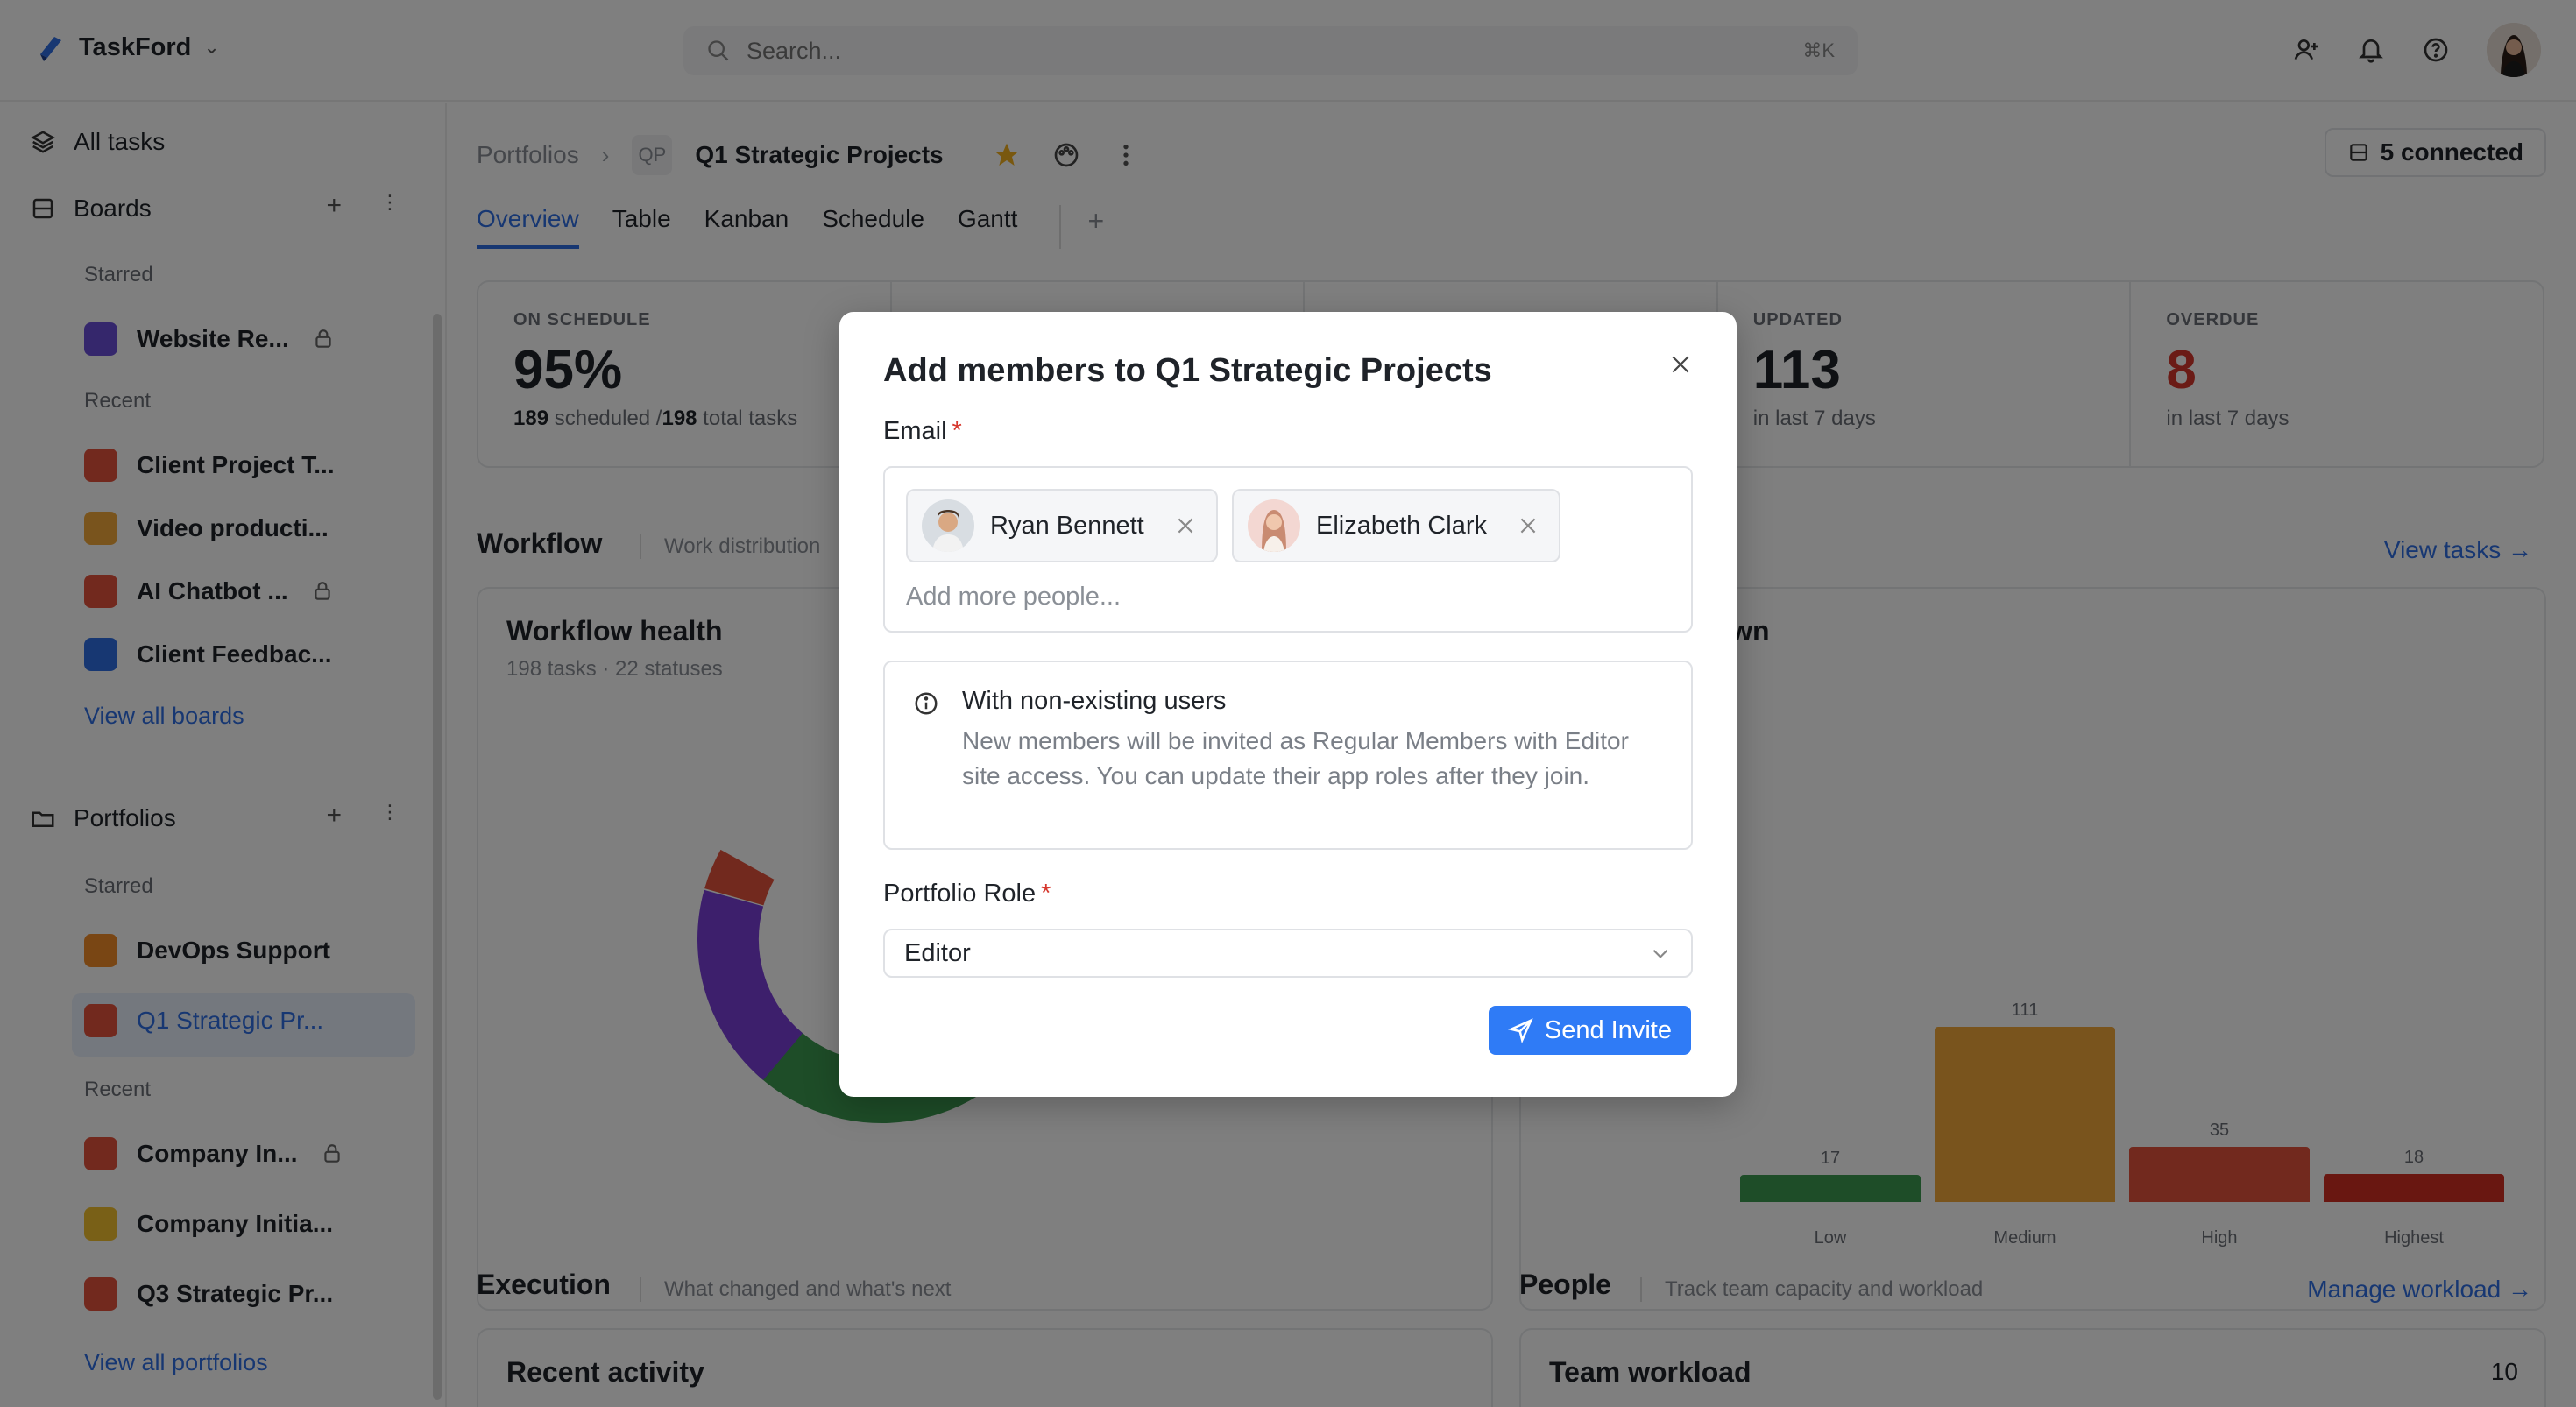  I want to click on close-icon, so click(1680, 364).